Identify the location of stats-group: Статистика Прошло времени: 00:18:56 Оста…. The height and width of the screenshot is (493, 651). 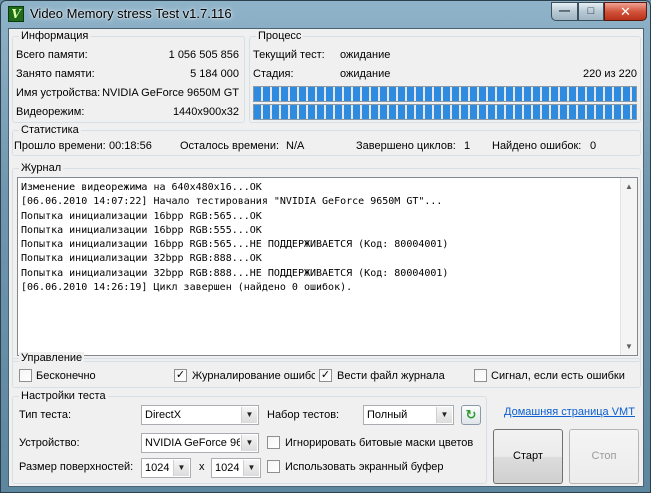
(326, 140).